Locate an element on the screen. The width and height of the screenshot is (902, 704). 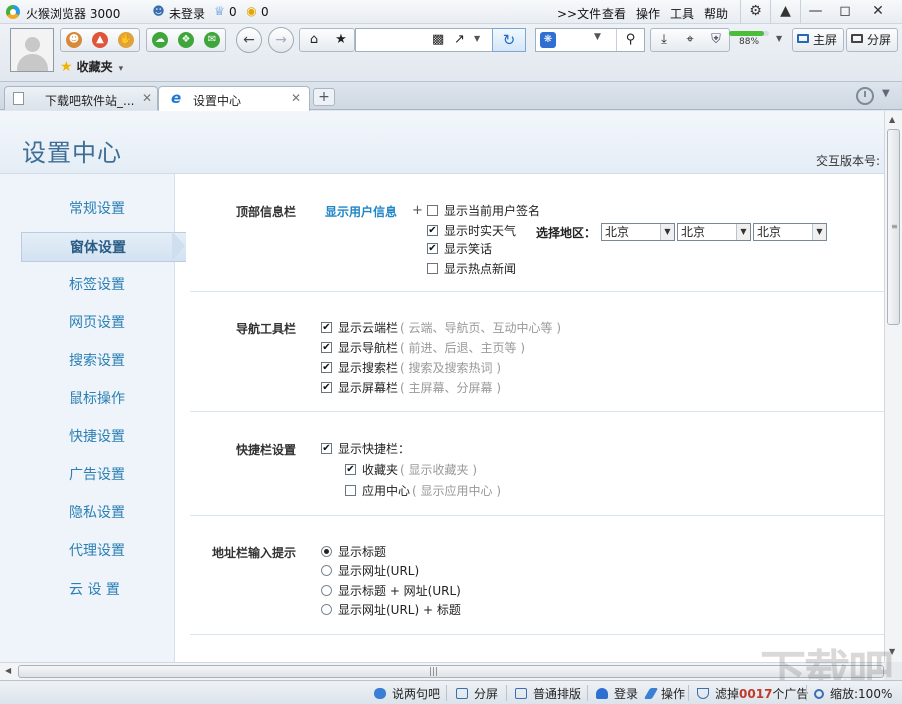
checkbox-cloud-bar: ✔ 显示云端栏( 云端、导航页、互动中心等 ) is located at coordinates (441, 328).